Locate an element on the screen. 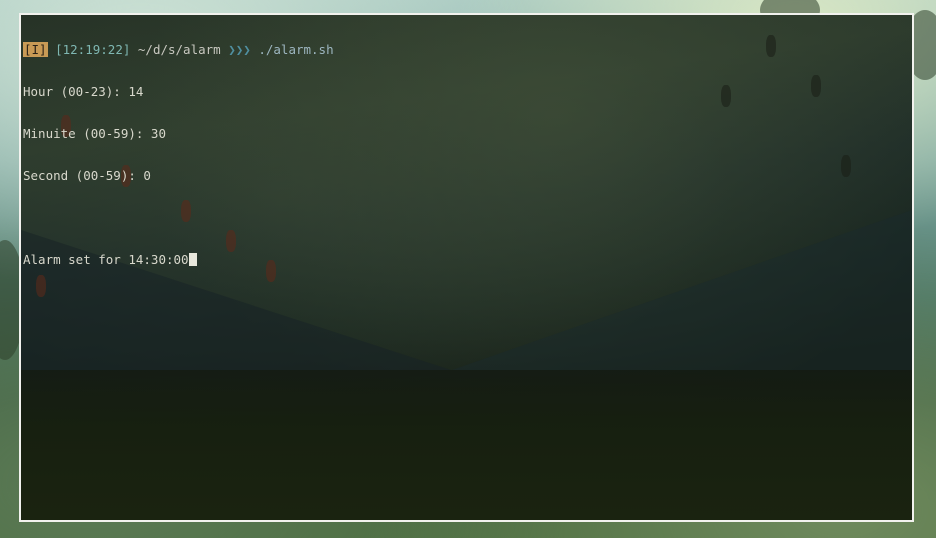 This screenshot has height=538, width=936. prompt-command: ./alarm.sh is located at coordinates (296, 49).